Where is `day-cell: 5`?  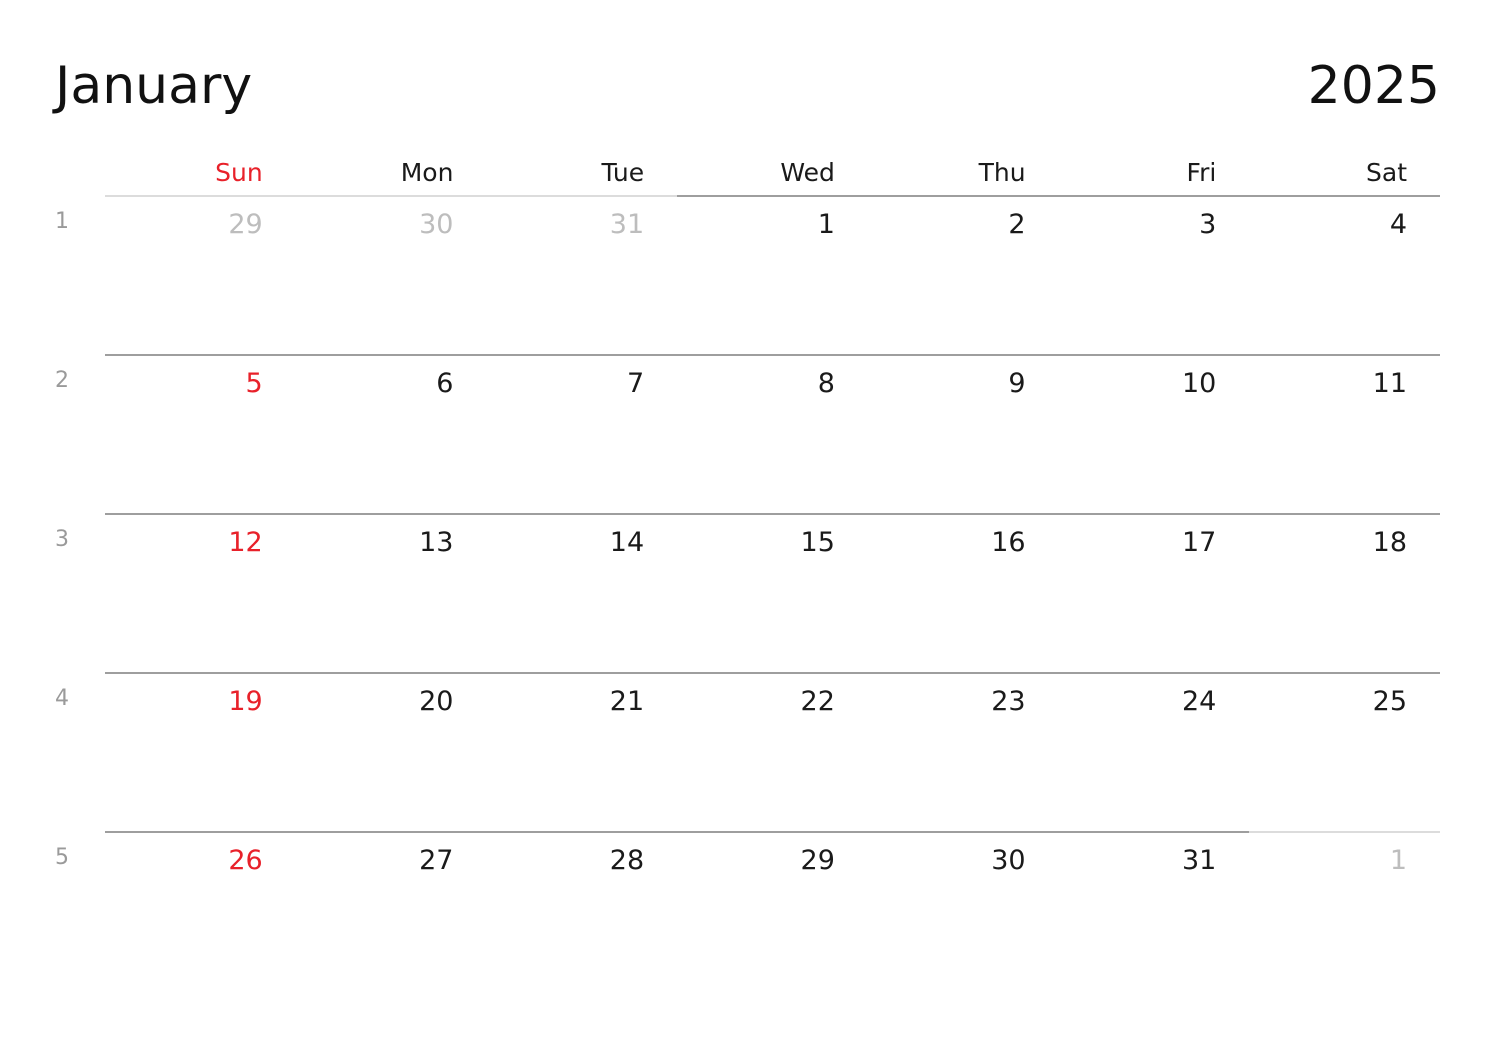
day-cell: 5 is located at coordinates (200, 433).